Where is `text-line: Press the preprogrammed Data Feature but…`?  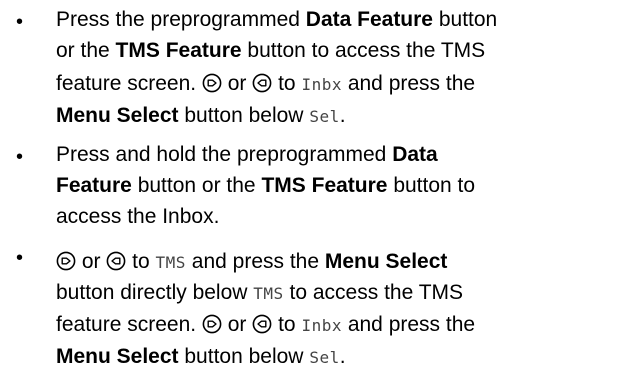 text-line: Press the preprogrammed Data Feature but… is located at coordinates (277, 19).